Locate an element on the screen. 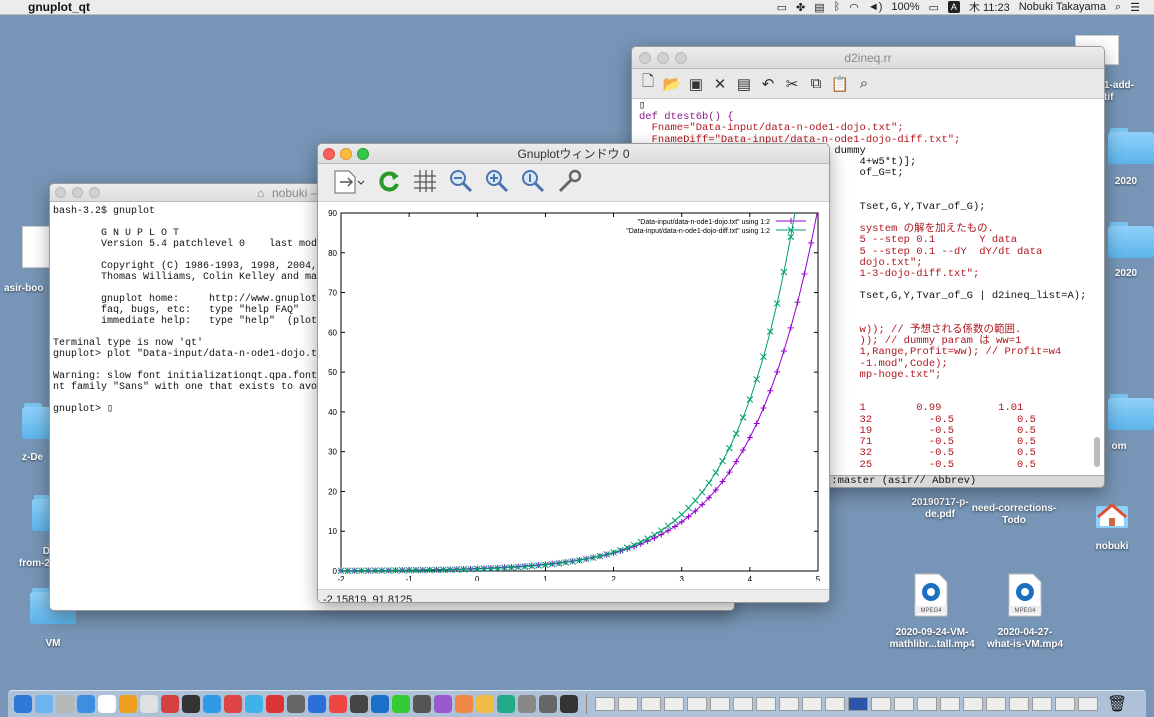  input-mode: A is located at coordinates (953, 7).